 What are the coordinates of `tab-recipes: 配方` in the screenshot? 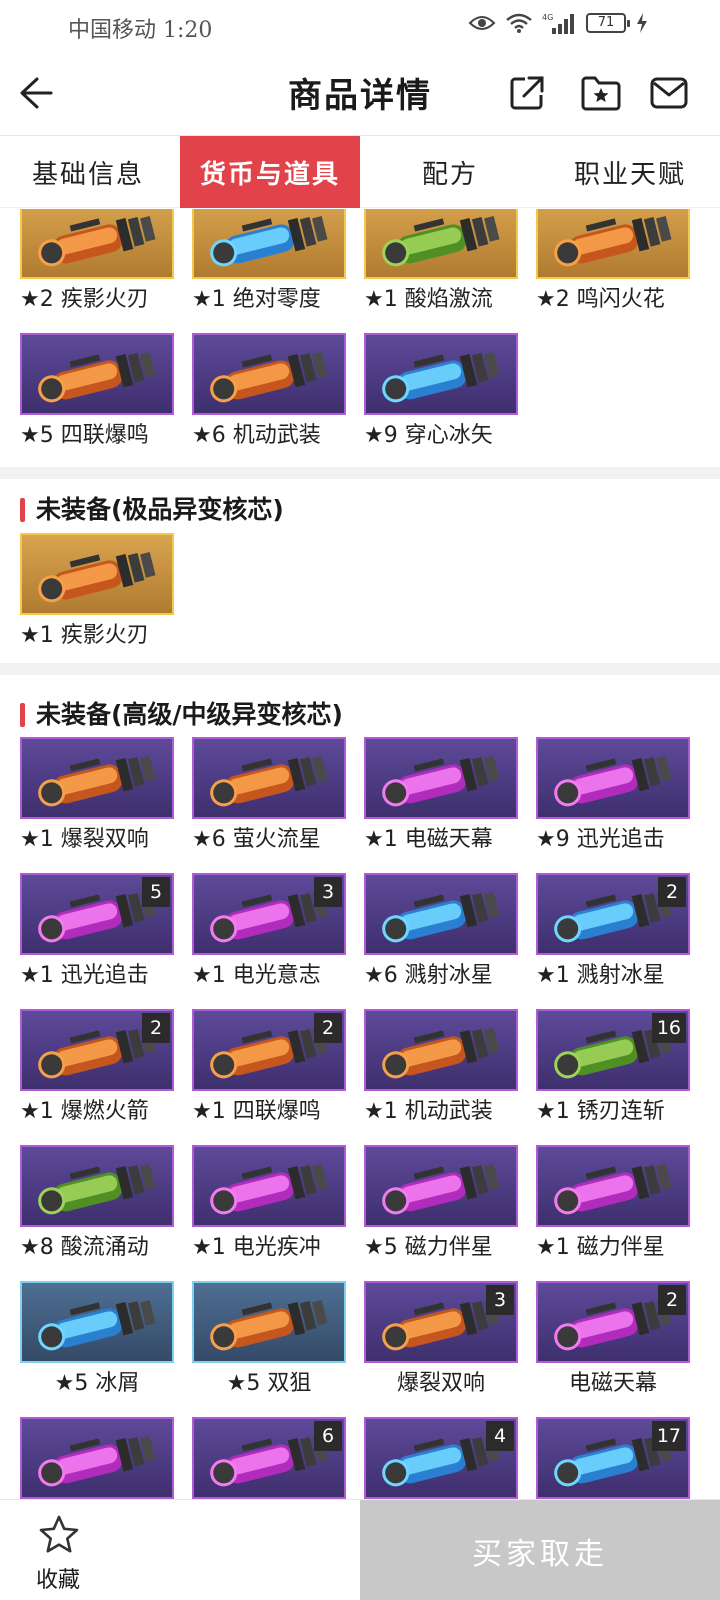 It's located at (450, 172).